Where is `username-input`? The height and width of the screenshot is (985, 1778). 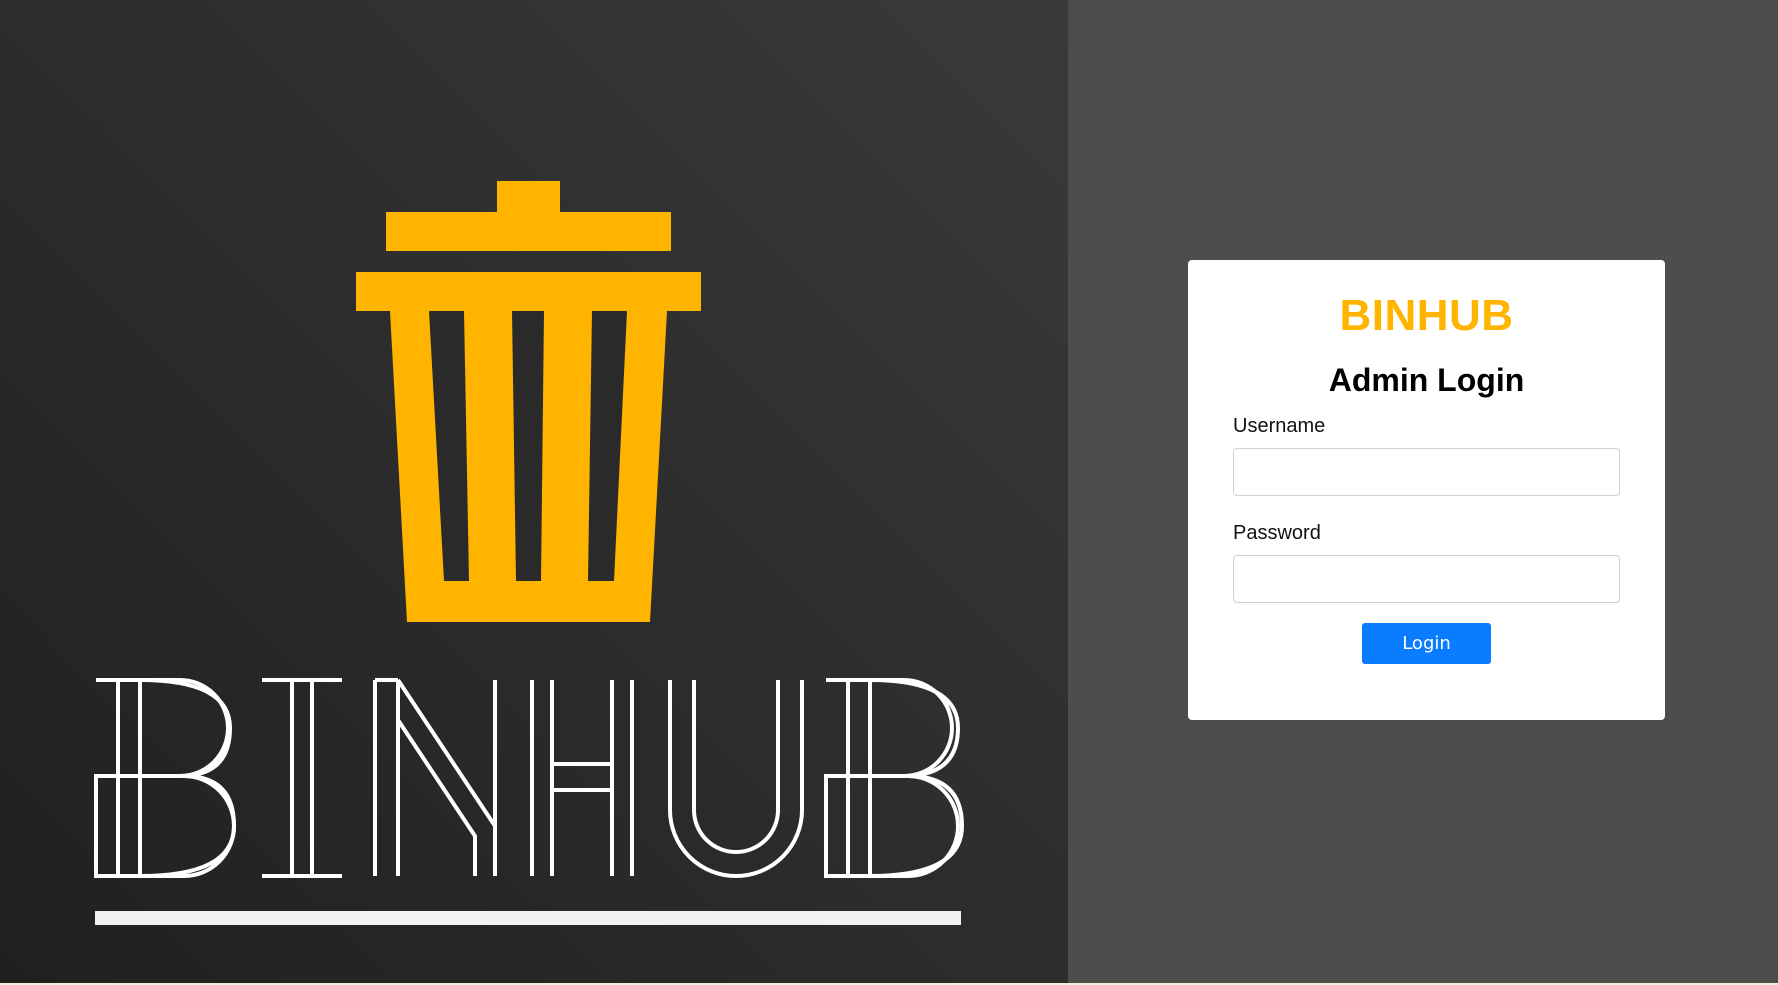
username-input is located at coordinates (1426, 472).